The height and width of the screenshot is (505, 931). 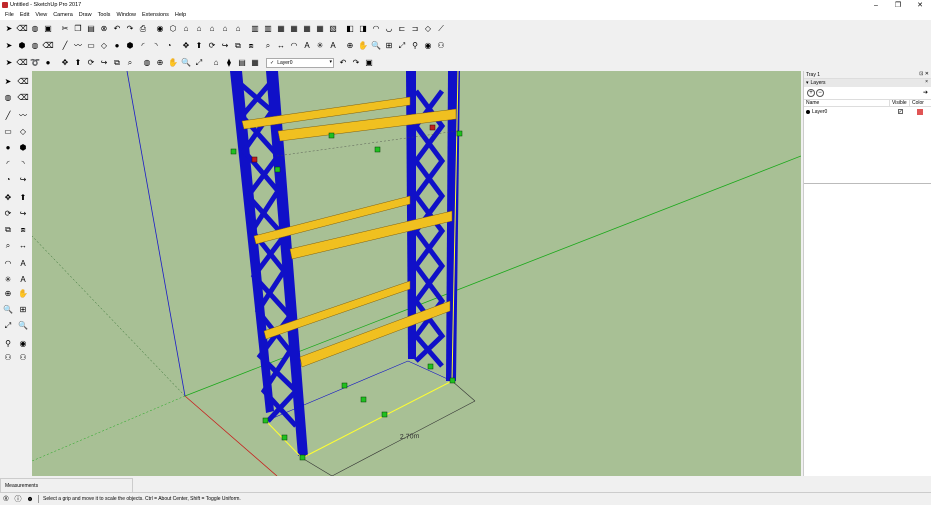 I want to click on delete-layer-icon: −, so click(x=820, y=93).